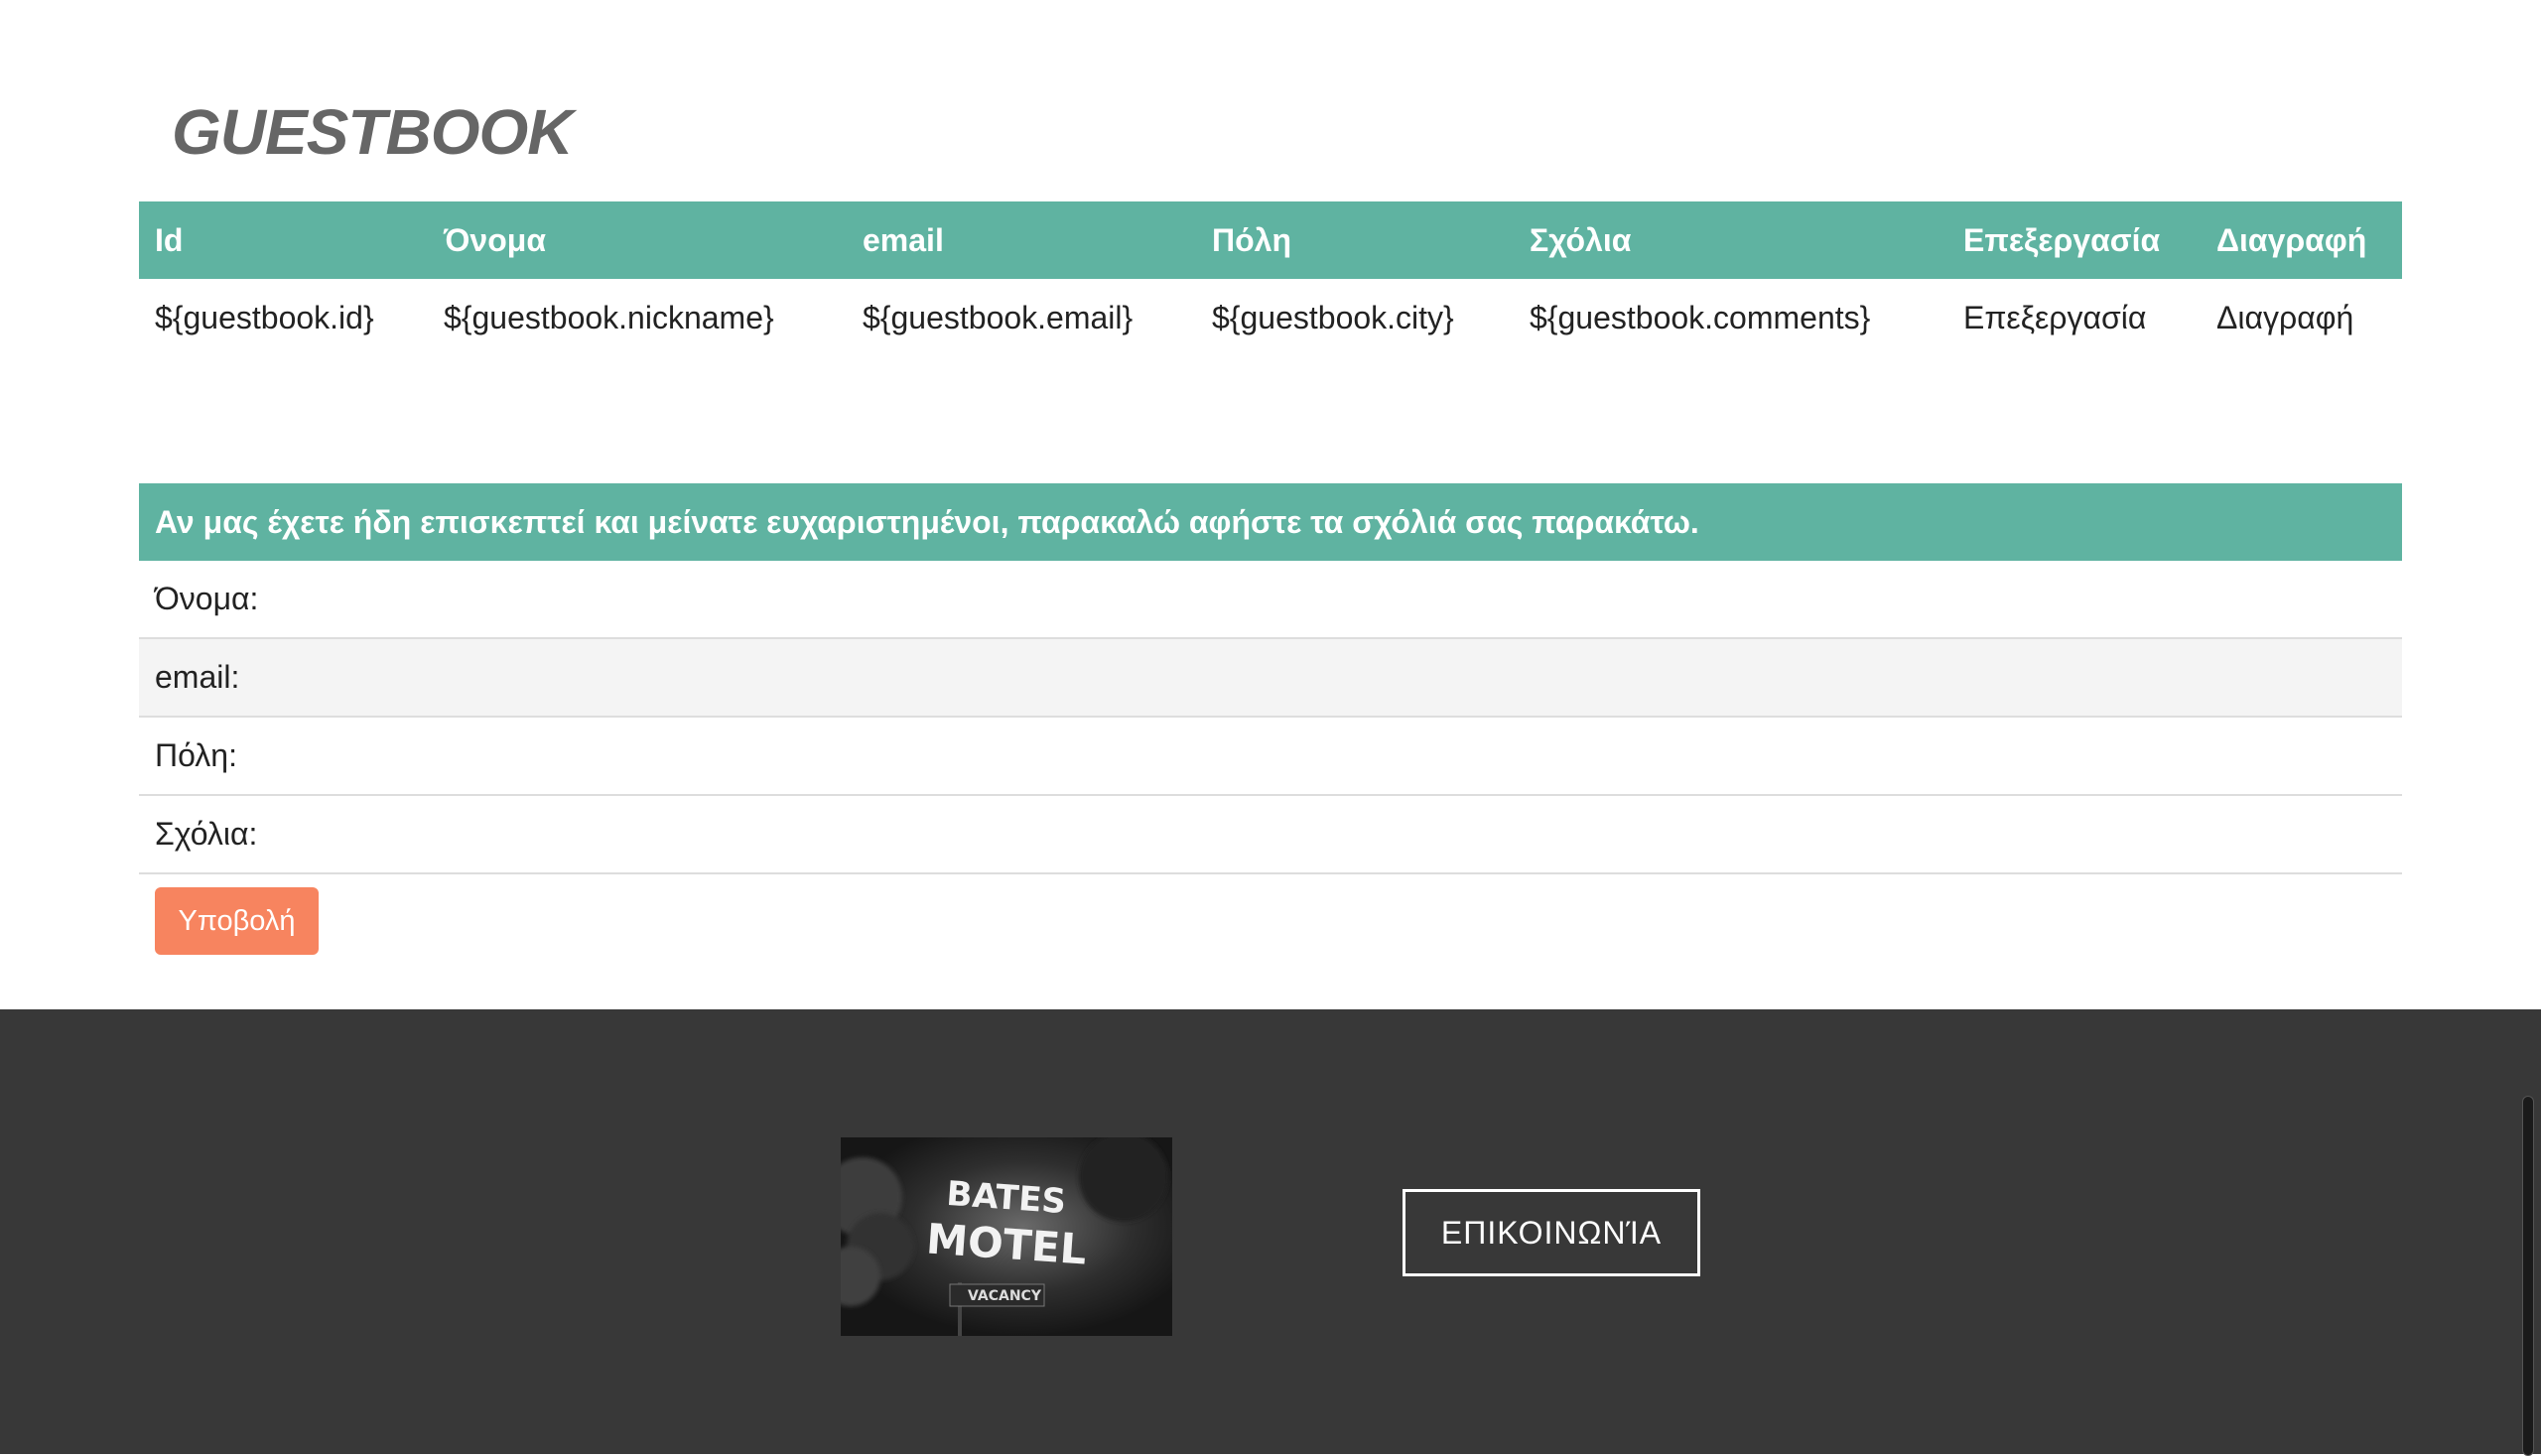 The height and width of the screenshot is (1456, 2541). Describe the element at coordinates (998, 317) in the screenshot. I see `cell-email: ${guestbook.email}` at that location.